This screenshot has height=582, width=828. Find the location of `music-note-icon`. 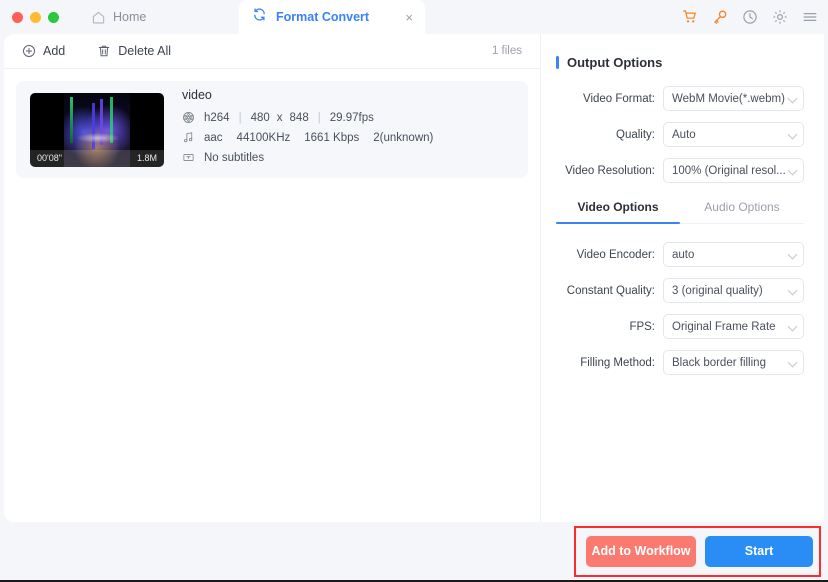

music-note-icon is located at coordinates (193, 137).